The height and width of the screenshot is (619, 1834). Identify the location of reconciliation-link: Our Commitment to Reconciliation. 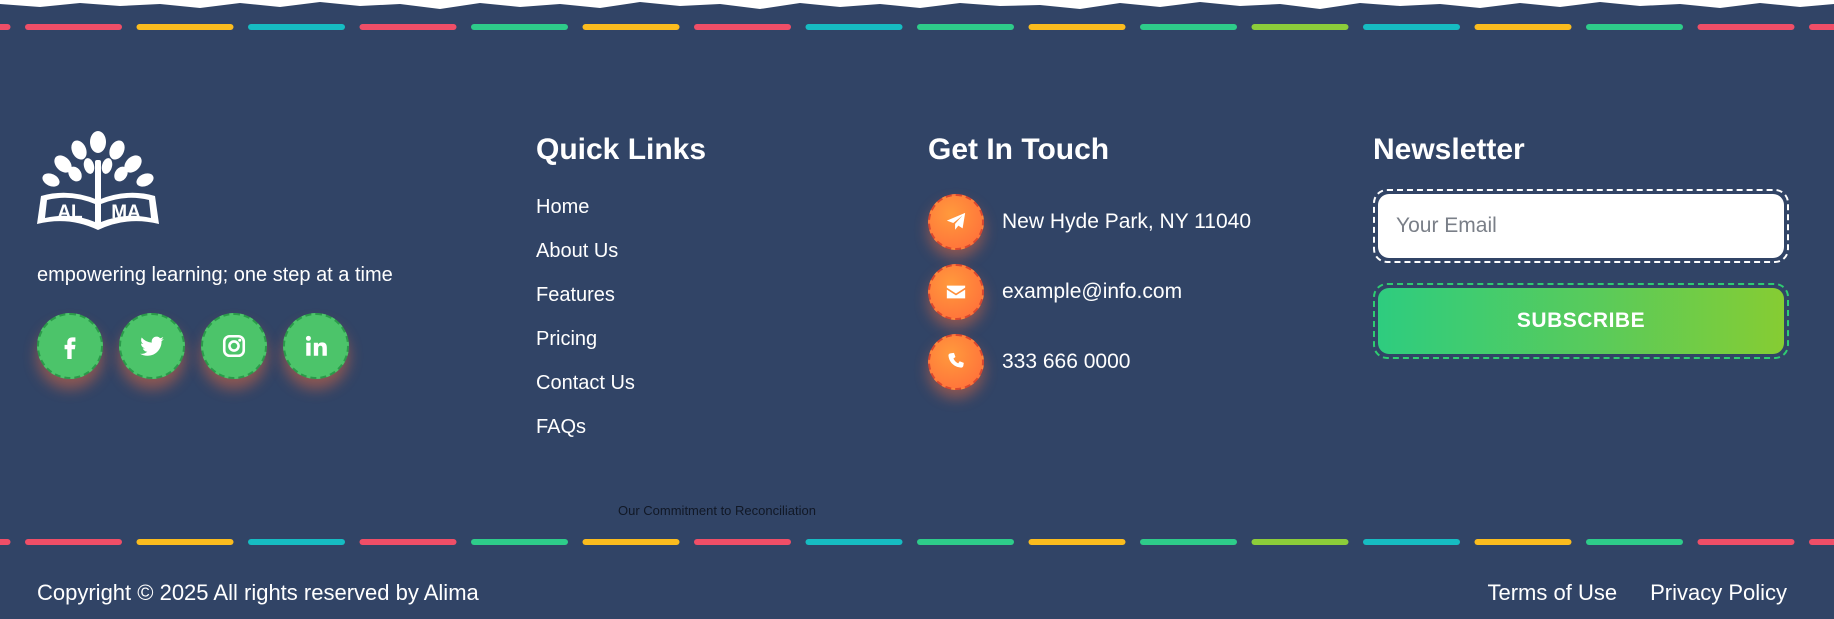
(717, 510).